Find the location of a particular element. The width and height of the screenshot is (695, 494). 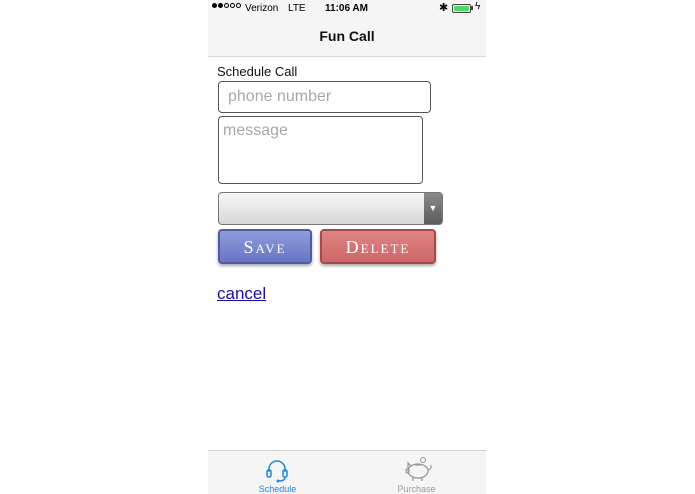

delete-button: Delete is located at coordinates (378, 246).